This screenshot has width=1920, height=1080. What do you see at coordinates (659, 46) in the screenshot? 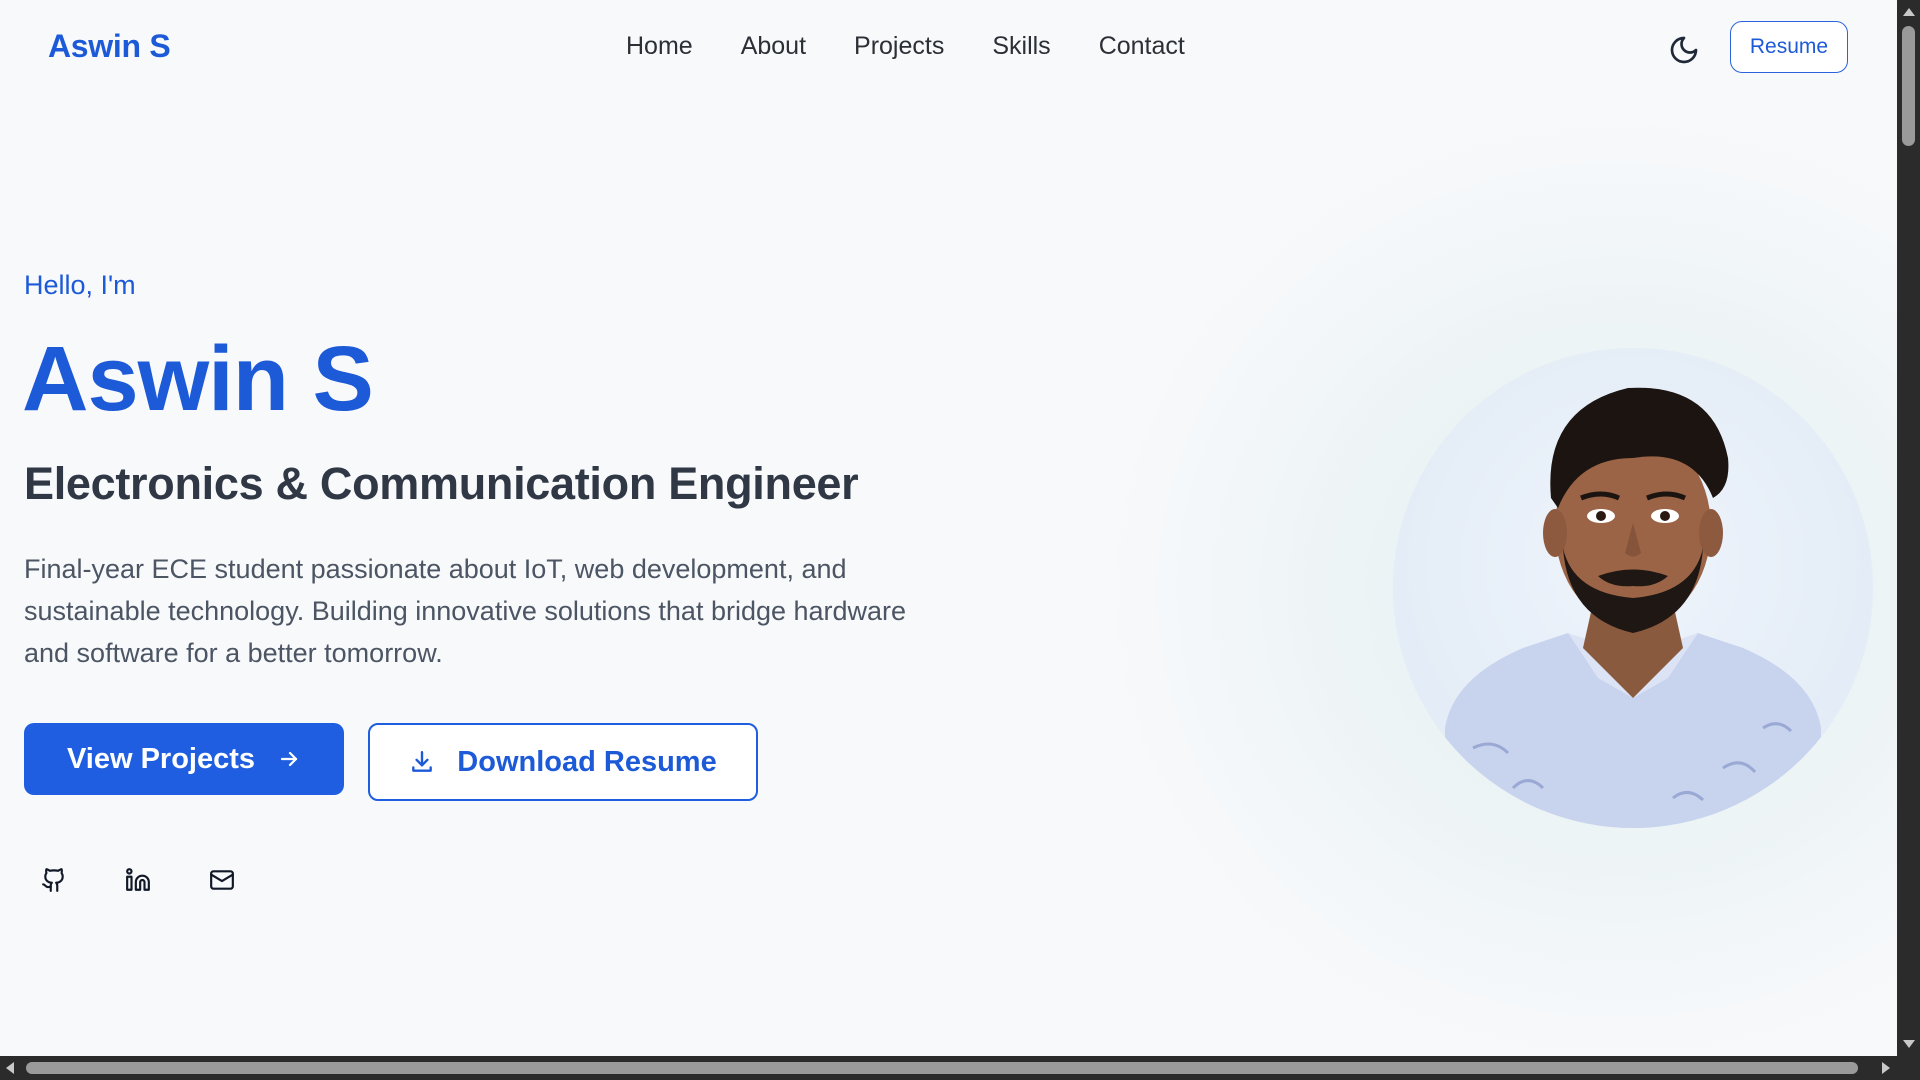
I see `nav-link-home: Home` at bounding box center [659, 46].